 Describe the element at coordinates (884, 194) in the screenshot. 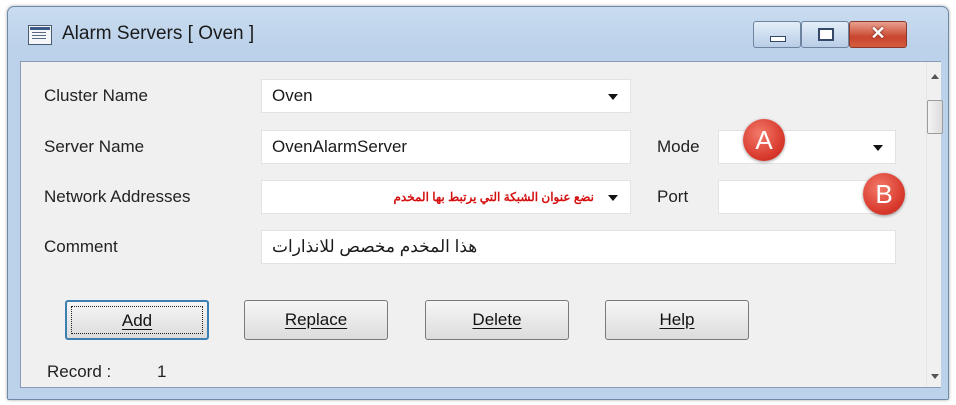

I see `annotation-marker-b: B` at that location.